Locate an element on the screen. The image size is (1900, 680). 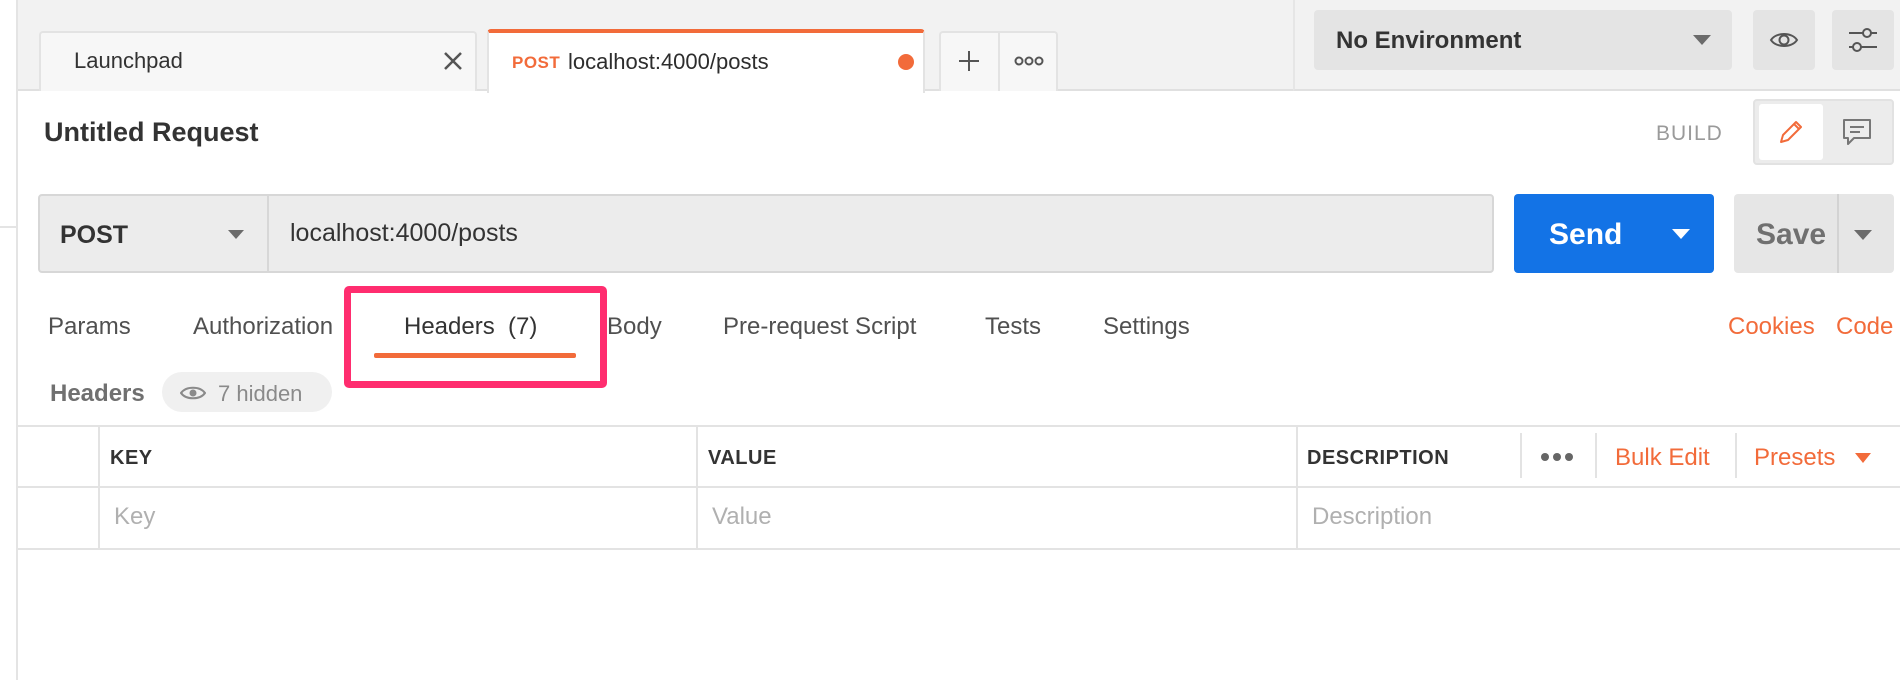
mode-label: BUILD is located at coordinates (1689, 133).